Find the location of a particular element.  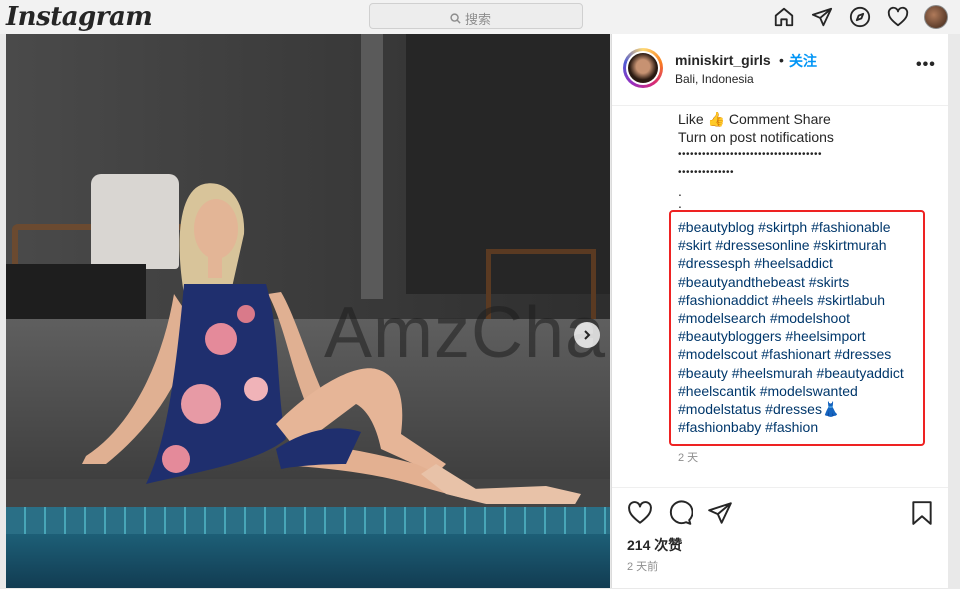

comment-icon is located at coordinates (680, 513).